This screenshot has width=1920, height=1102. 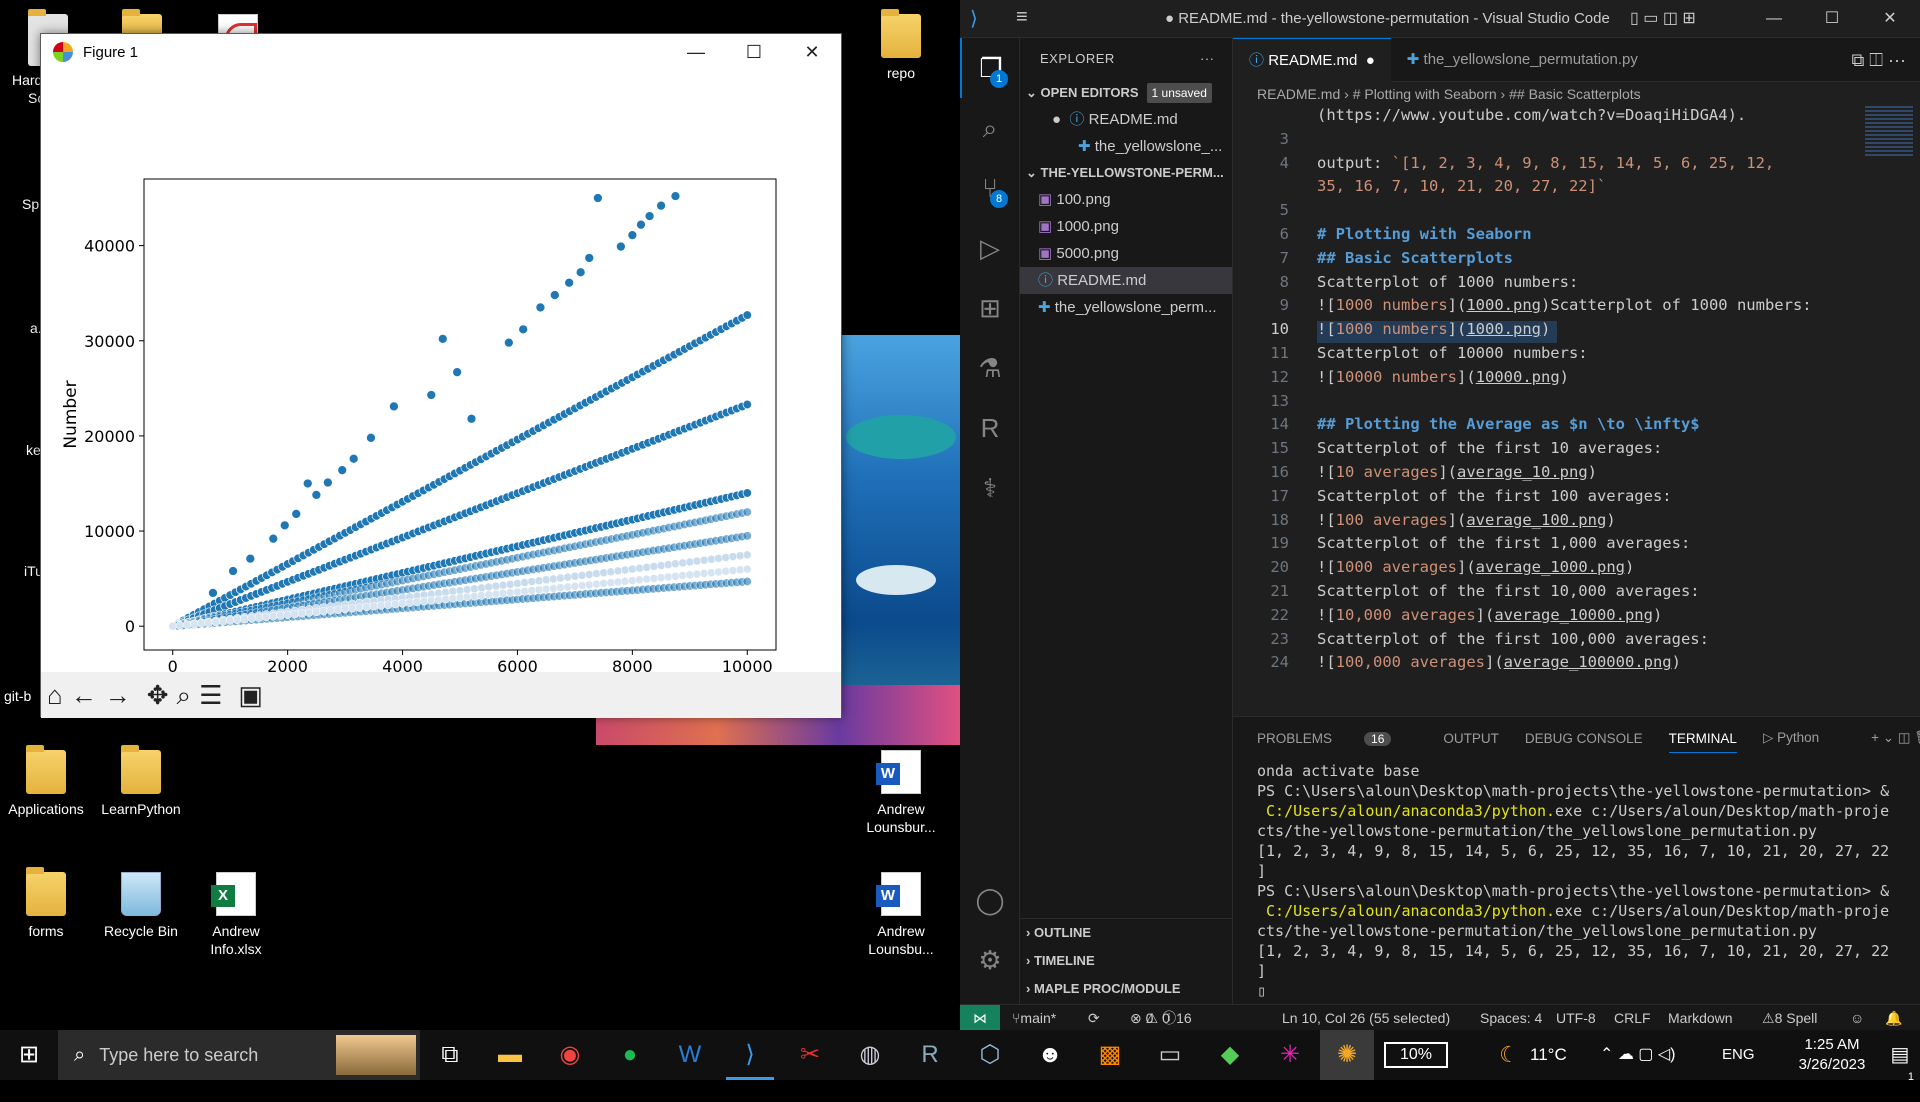 What do you see at coordinates (1161, 1018) in the screenshot?
I see `problems-status: ⊗ 0 ⚠ 0 ⓘ 16` at bounding box center [1161, 1018].